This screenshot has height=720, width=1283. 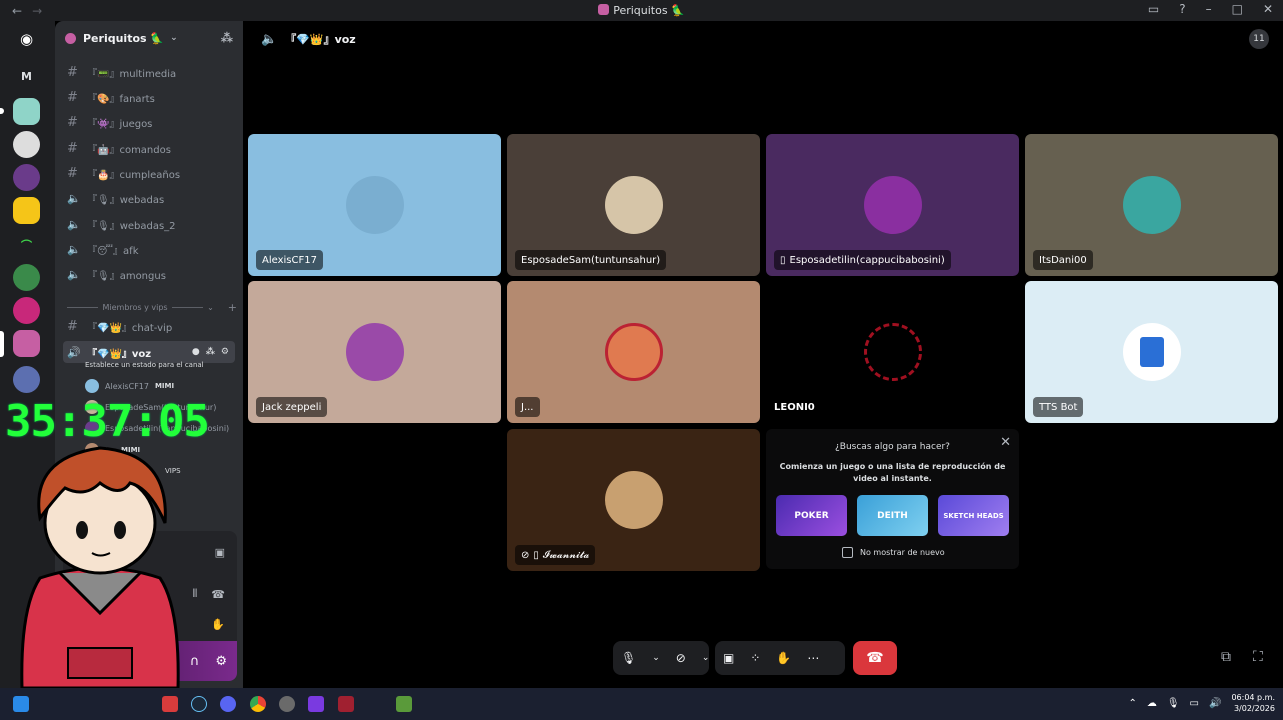 What do you see at coordinates (227, 38) in the screenshot?
I see `invite-people-icon: ⁂` at bounding box center [227, 38].